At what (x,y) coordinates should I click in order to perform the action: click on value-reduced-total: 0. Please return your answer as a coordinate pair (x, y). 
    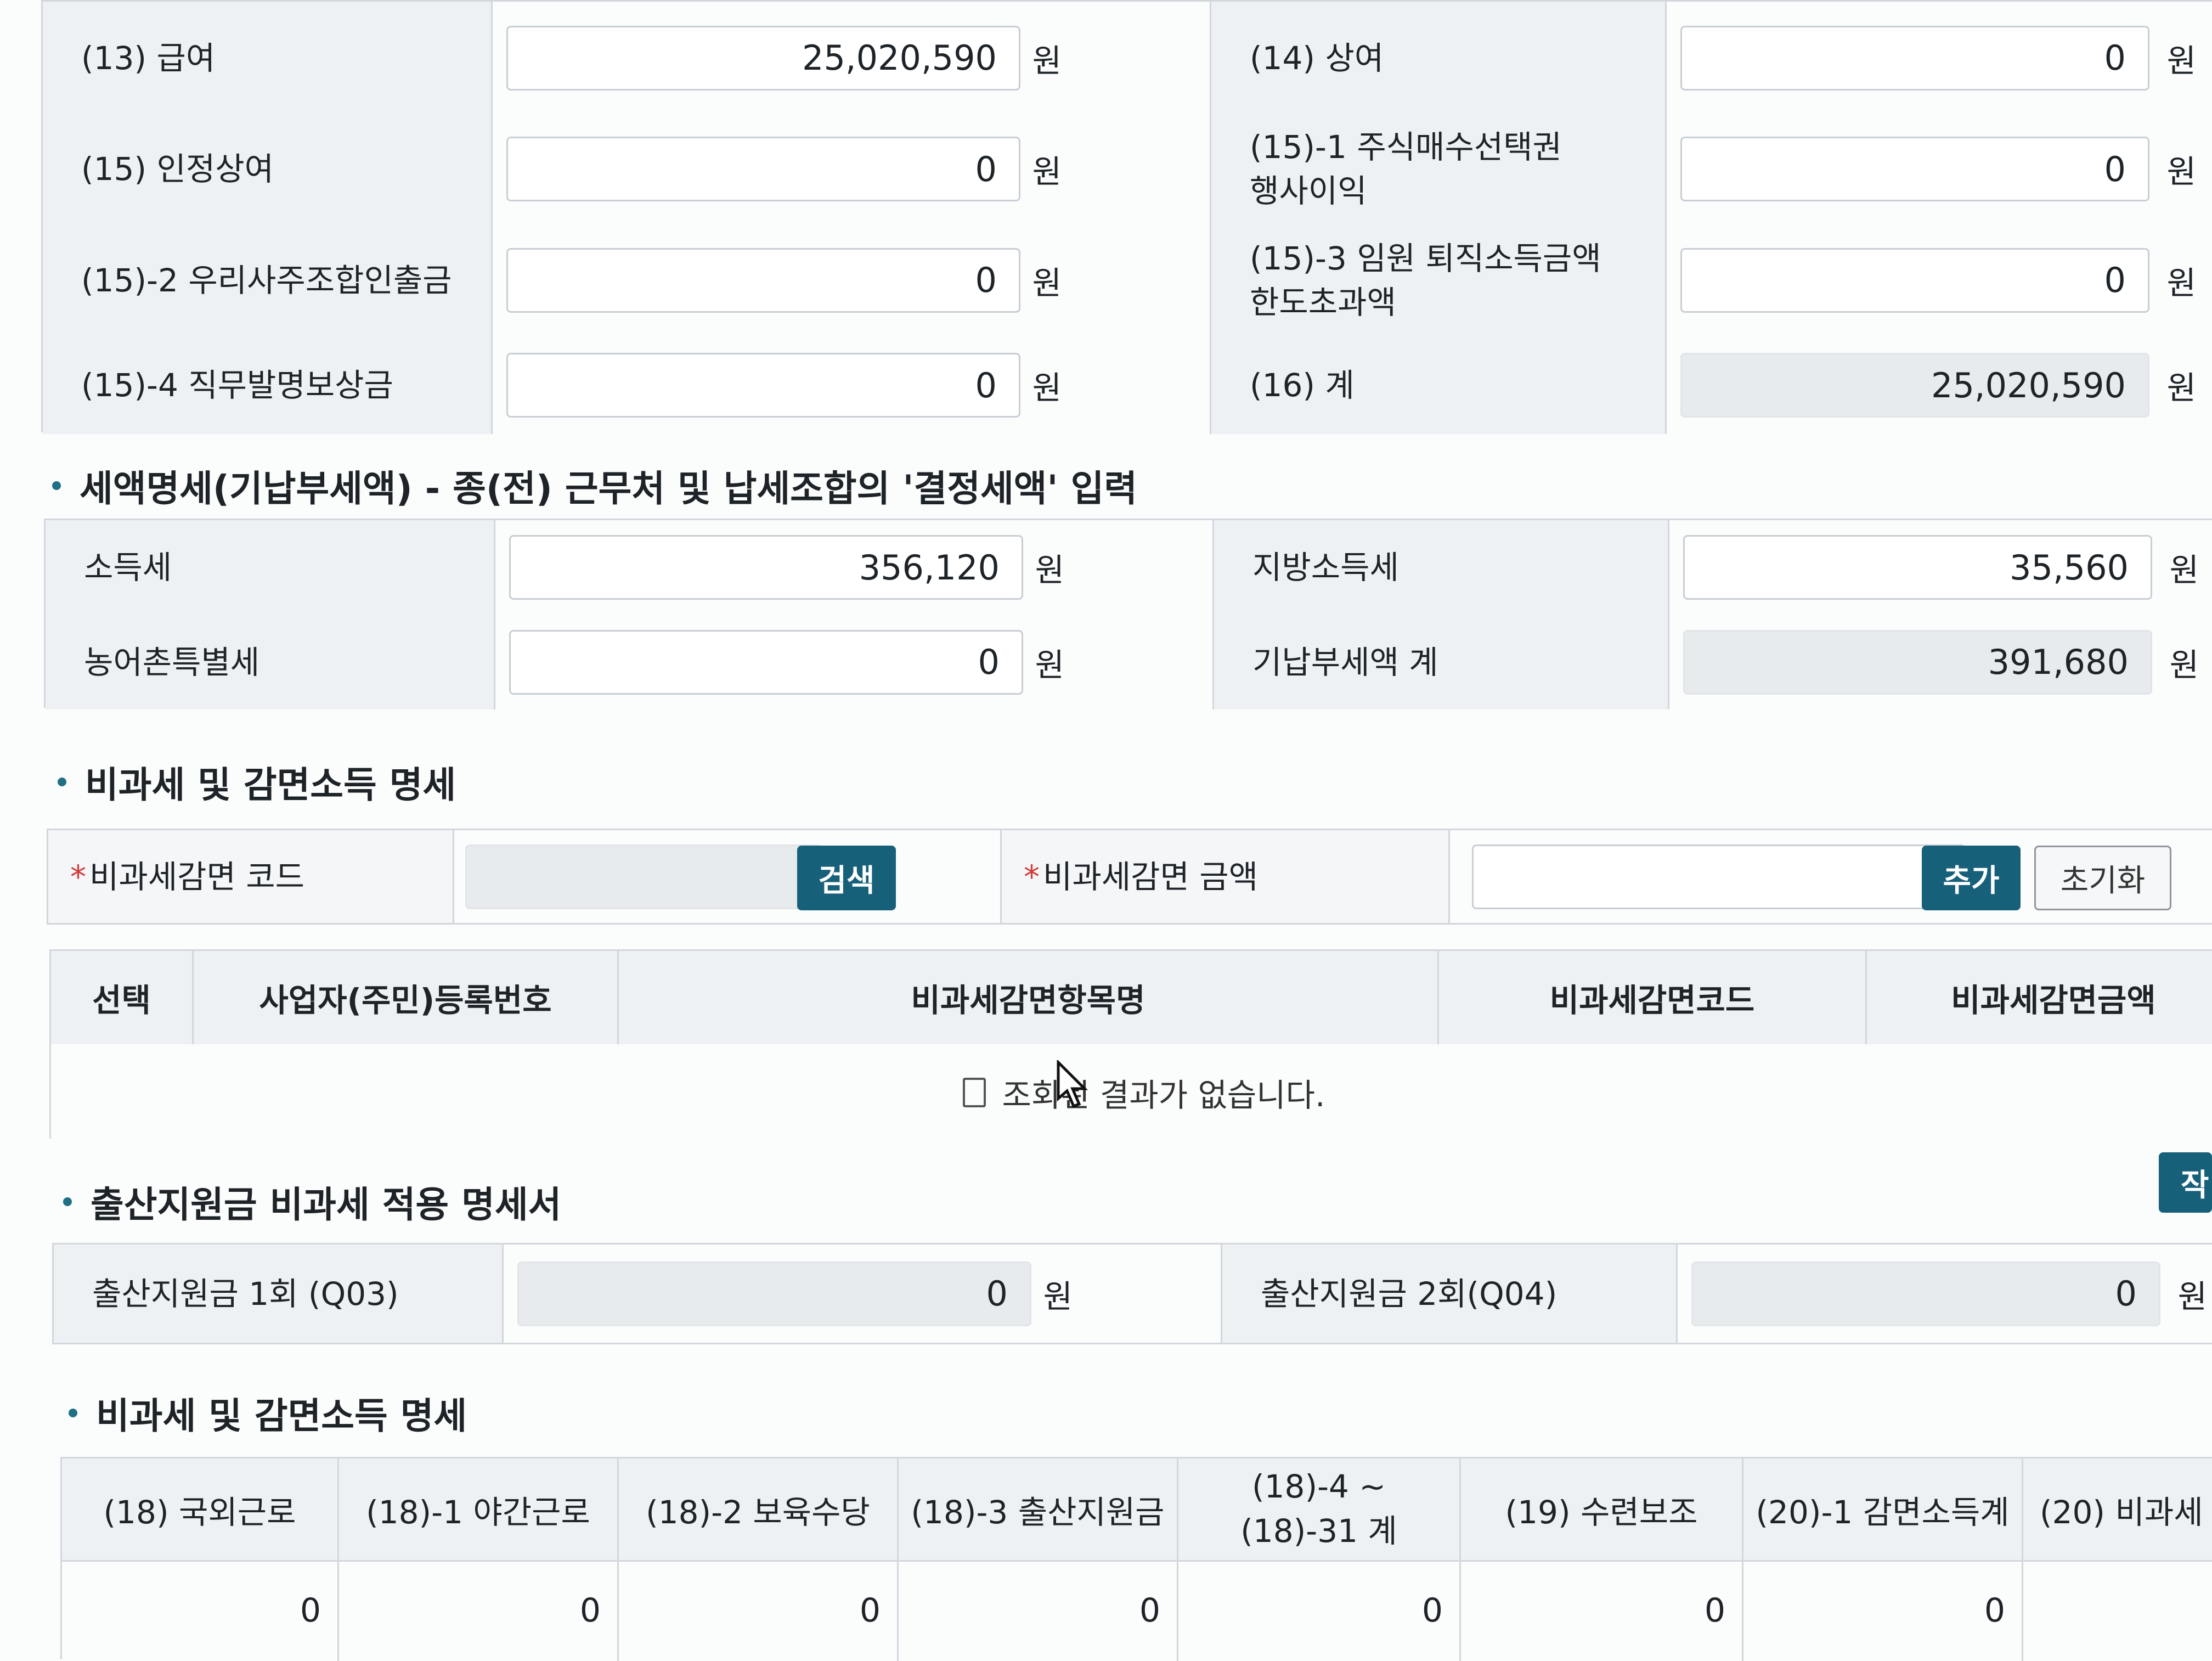
    Looking at the image, I should click on (1883, 1610).